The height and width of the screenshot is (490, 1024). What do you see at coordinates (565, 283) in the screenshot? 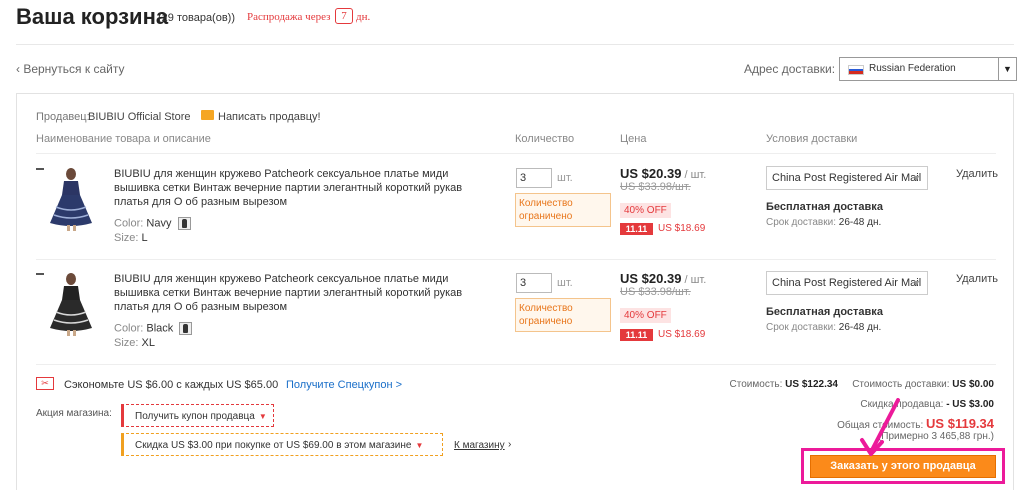
I see `quantity-unit: шт.` at bounding box center [565, 283].